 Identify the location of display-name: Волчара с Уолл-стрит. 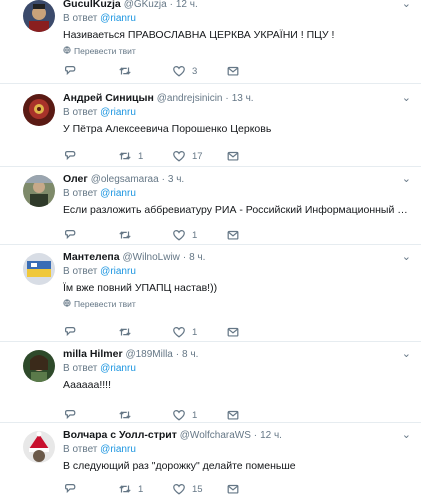
(120, 435).